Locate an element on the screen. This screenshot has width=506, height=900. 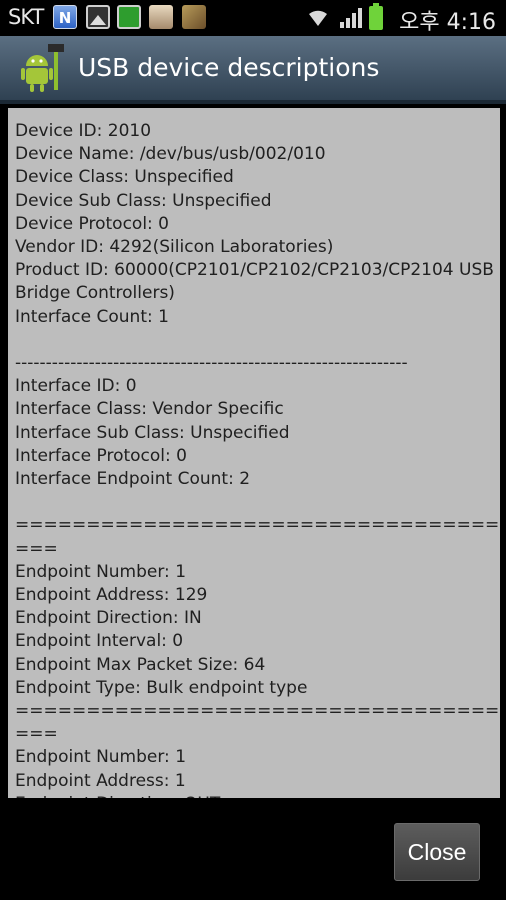
clock: 오후 4:16 is located at coordinates (447, 22).